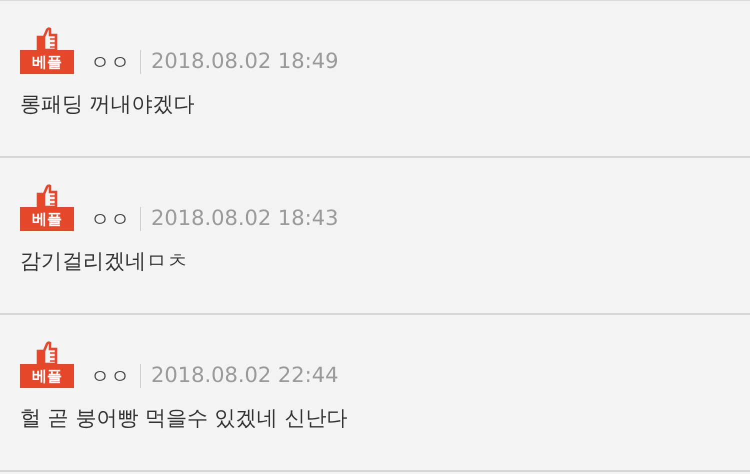  I want to click on comment-date: 2018.08.02 18:49, so click(244, 61).